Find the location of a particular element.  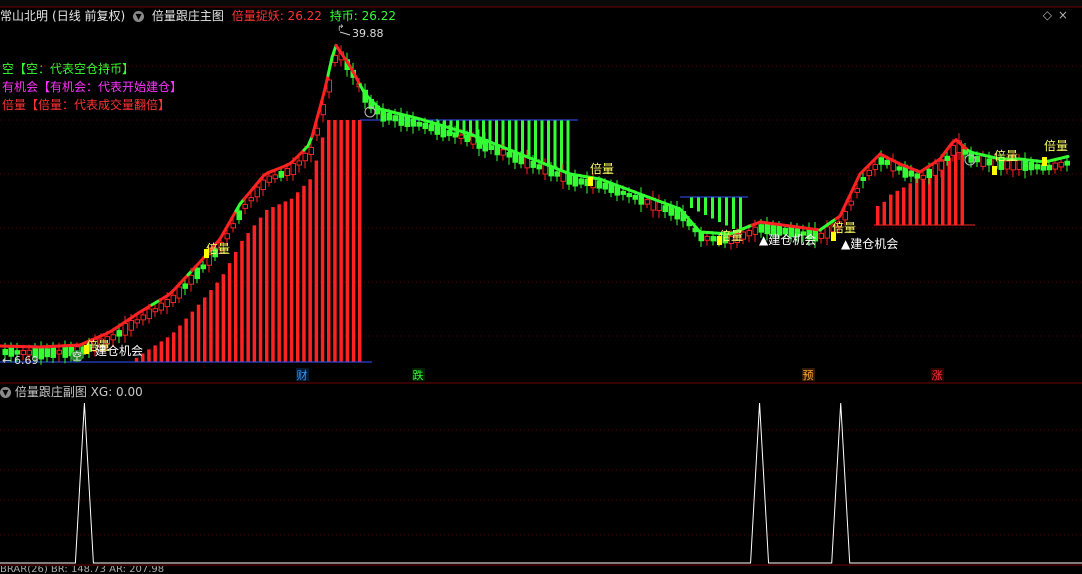

sub-indicator-name: 倍量跟庄副图 is located at coordinates (51, 392).